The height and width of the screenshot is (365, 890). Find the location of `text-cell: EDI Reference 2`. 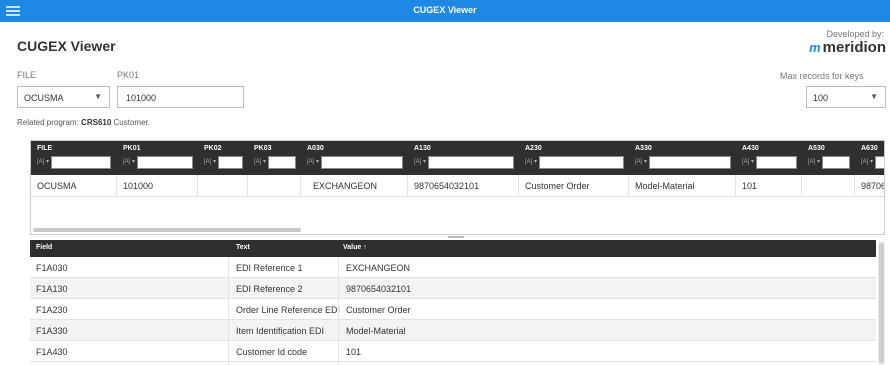

text-cell: EDI Reference 2 is located at coordinates (269, 289).